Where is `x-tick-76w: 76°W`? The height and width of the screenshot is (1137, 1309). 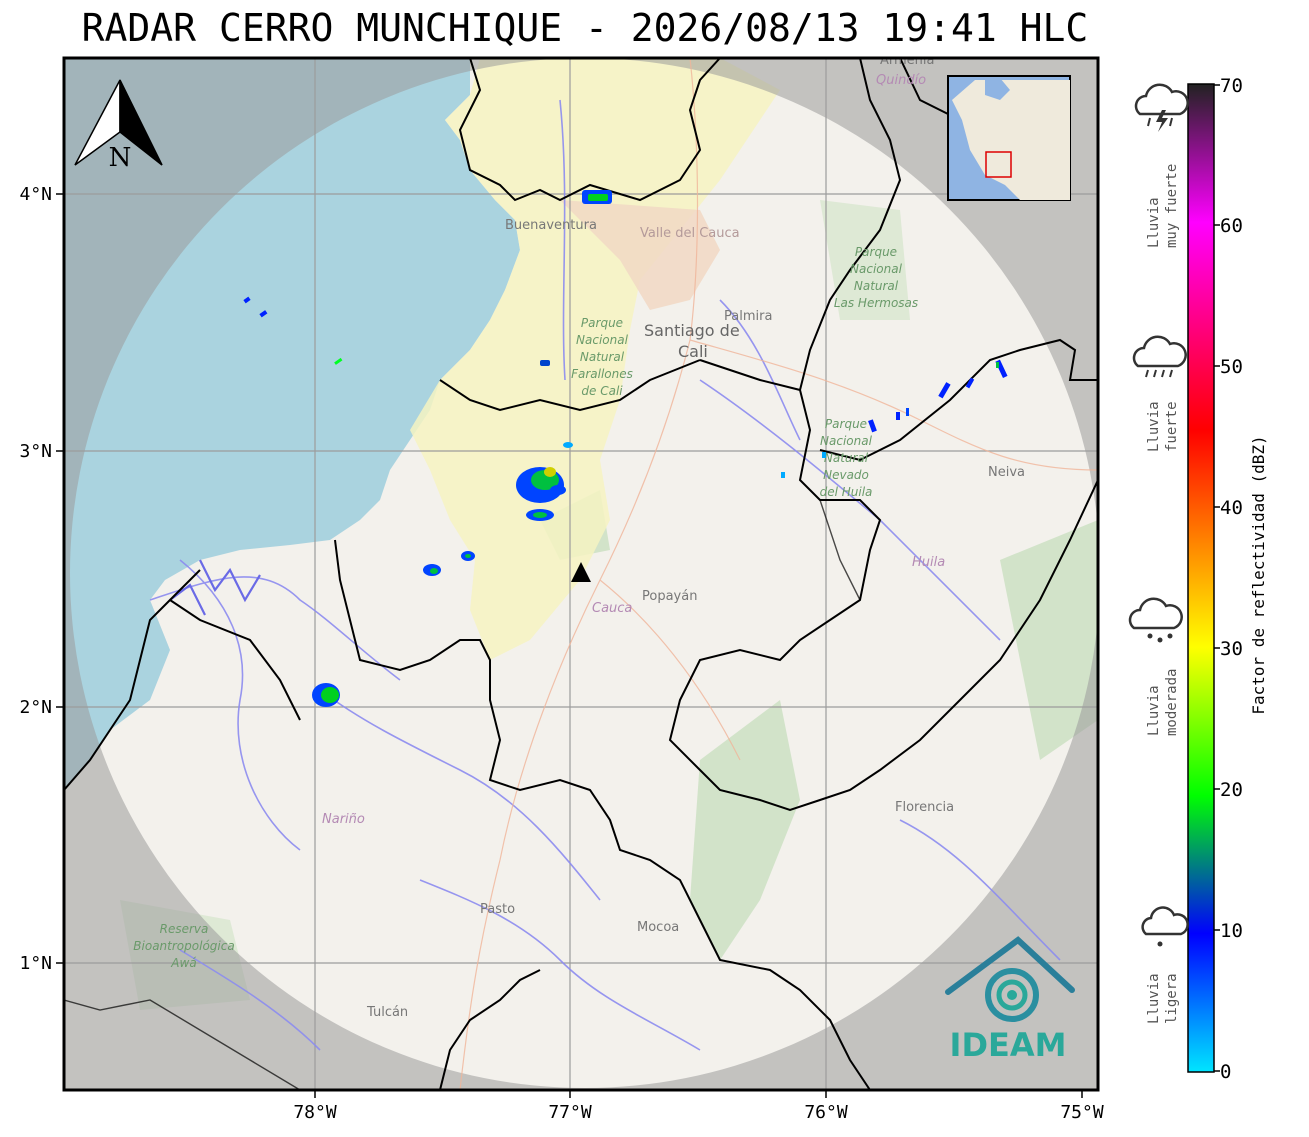 x-tick-76w: 76°W is located at coordinates (826, 1112).